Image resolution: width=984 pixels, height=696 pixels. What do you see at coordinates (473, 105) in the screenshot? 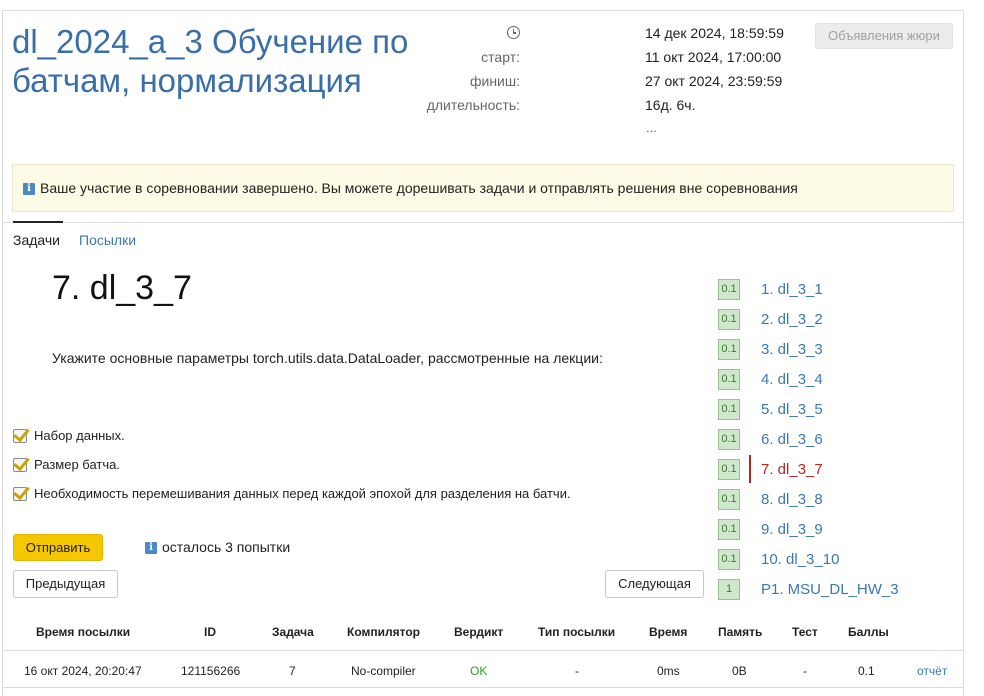
I see `duration-label: длительность:` at bounding box center [473, 105].